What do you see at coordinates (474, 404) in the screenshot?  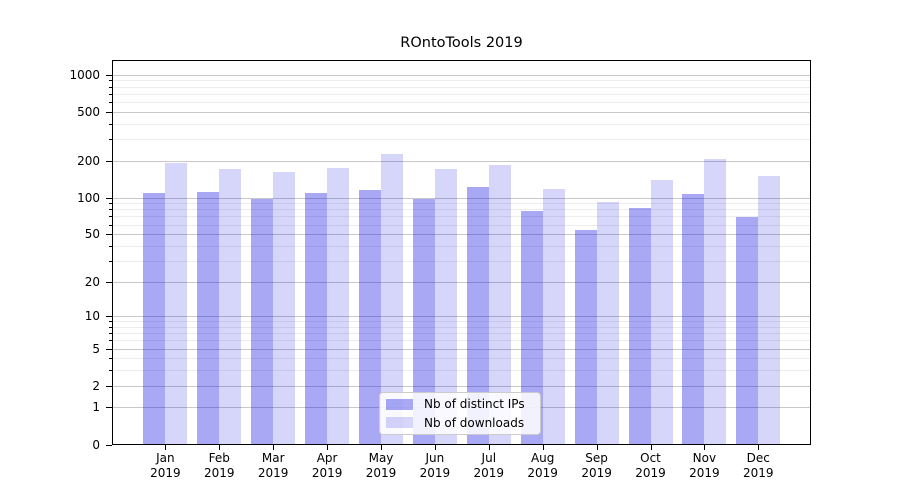 I see `legend-label-distinct-ips: Nb of distinct IPs` at bounding box center [474, 404].